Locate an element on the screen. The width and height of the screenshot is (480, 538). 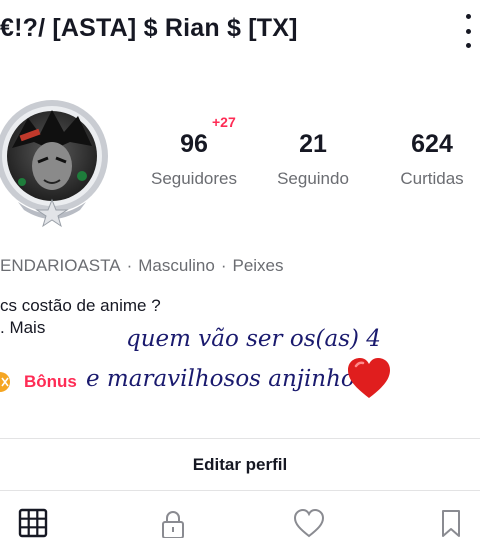
following-stat: 21 Seguindo is located at coordinates (313, 159).